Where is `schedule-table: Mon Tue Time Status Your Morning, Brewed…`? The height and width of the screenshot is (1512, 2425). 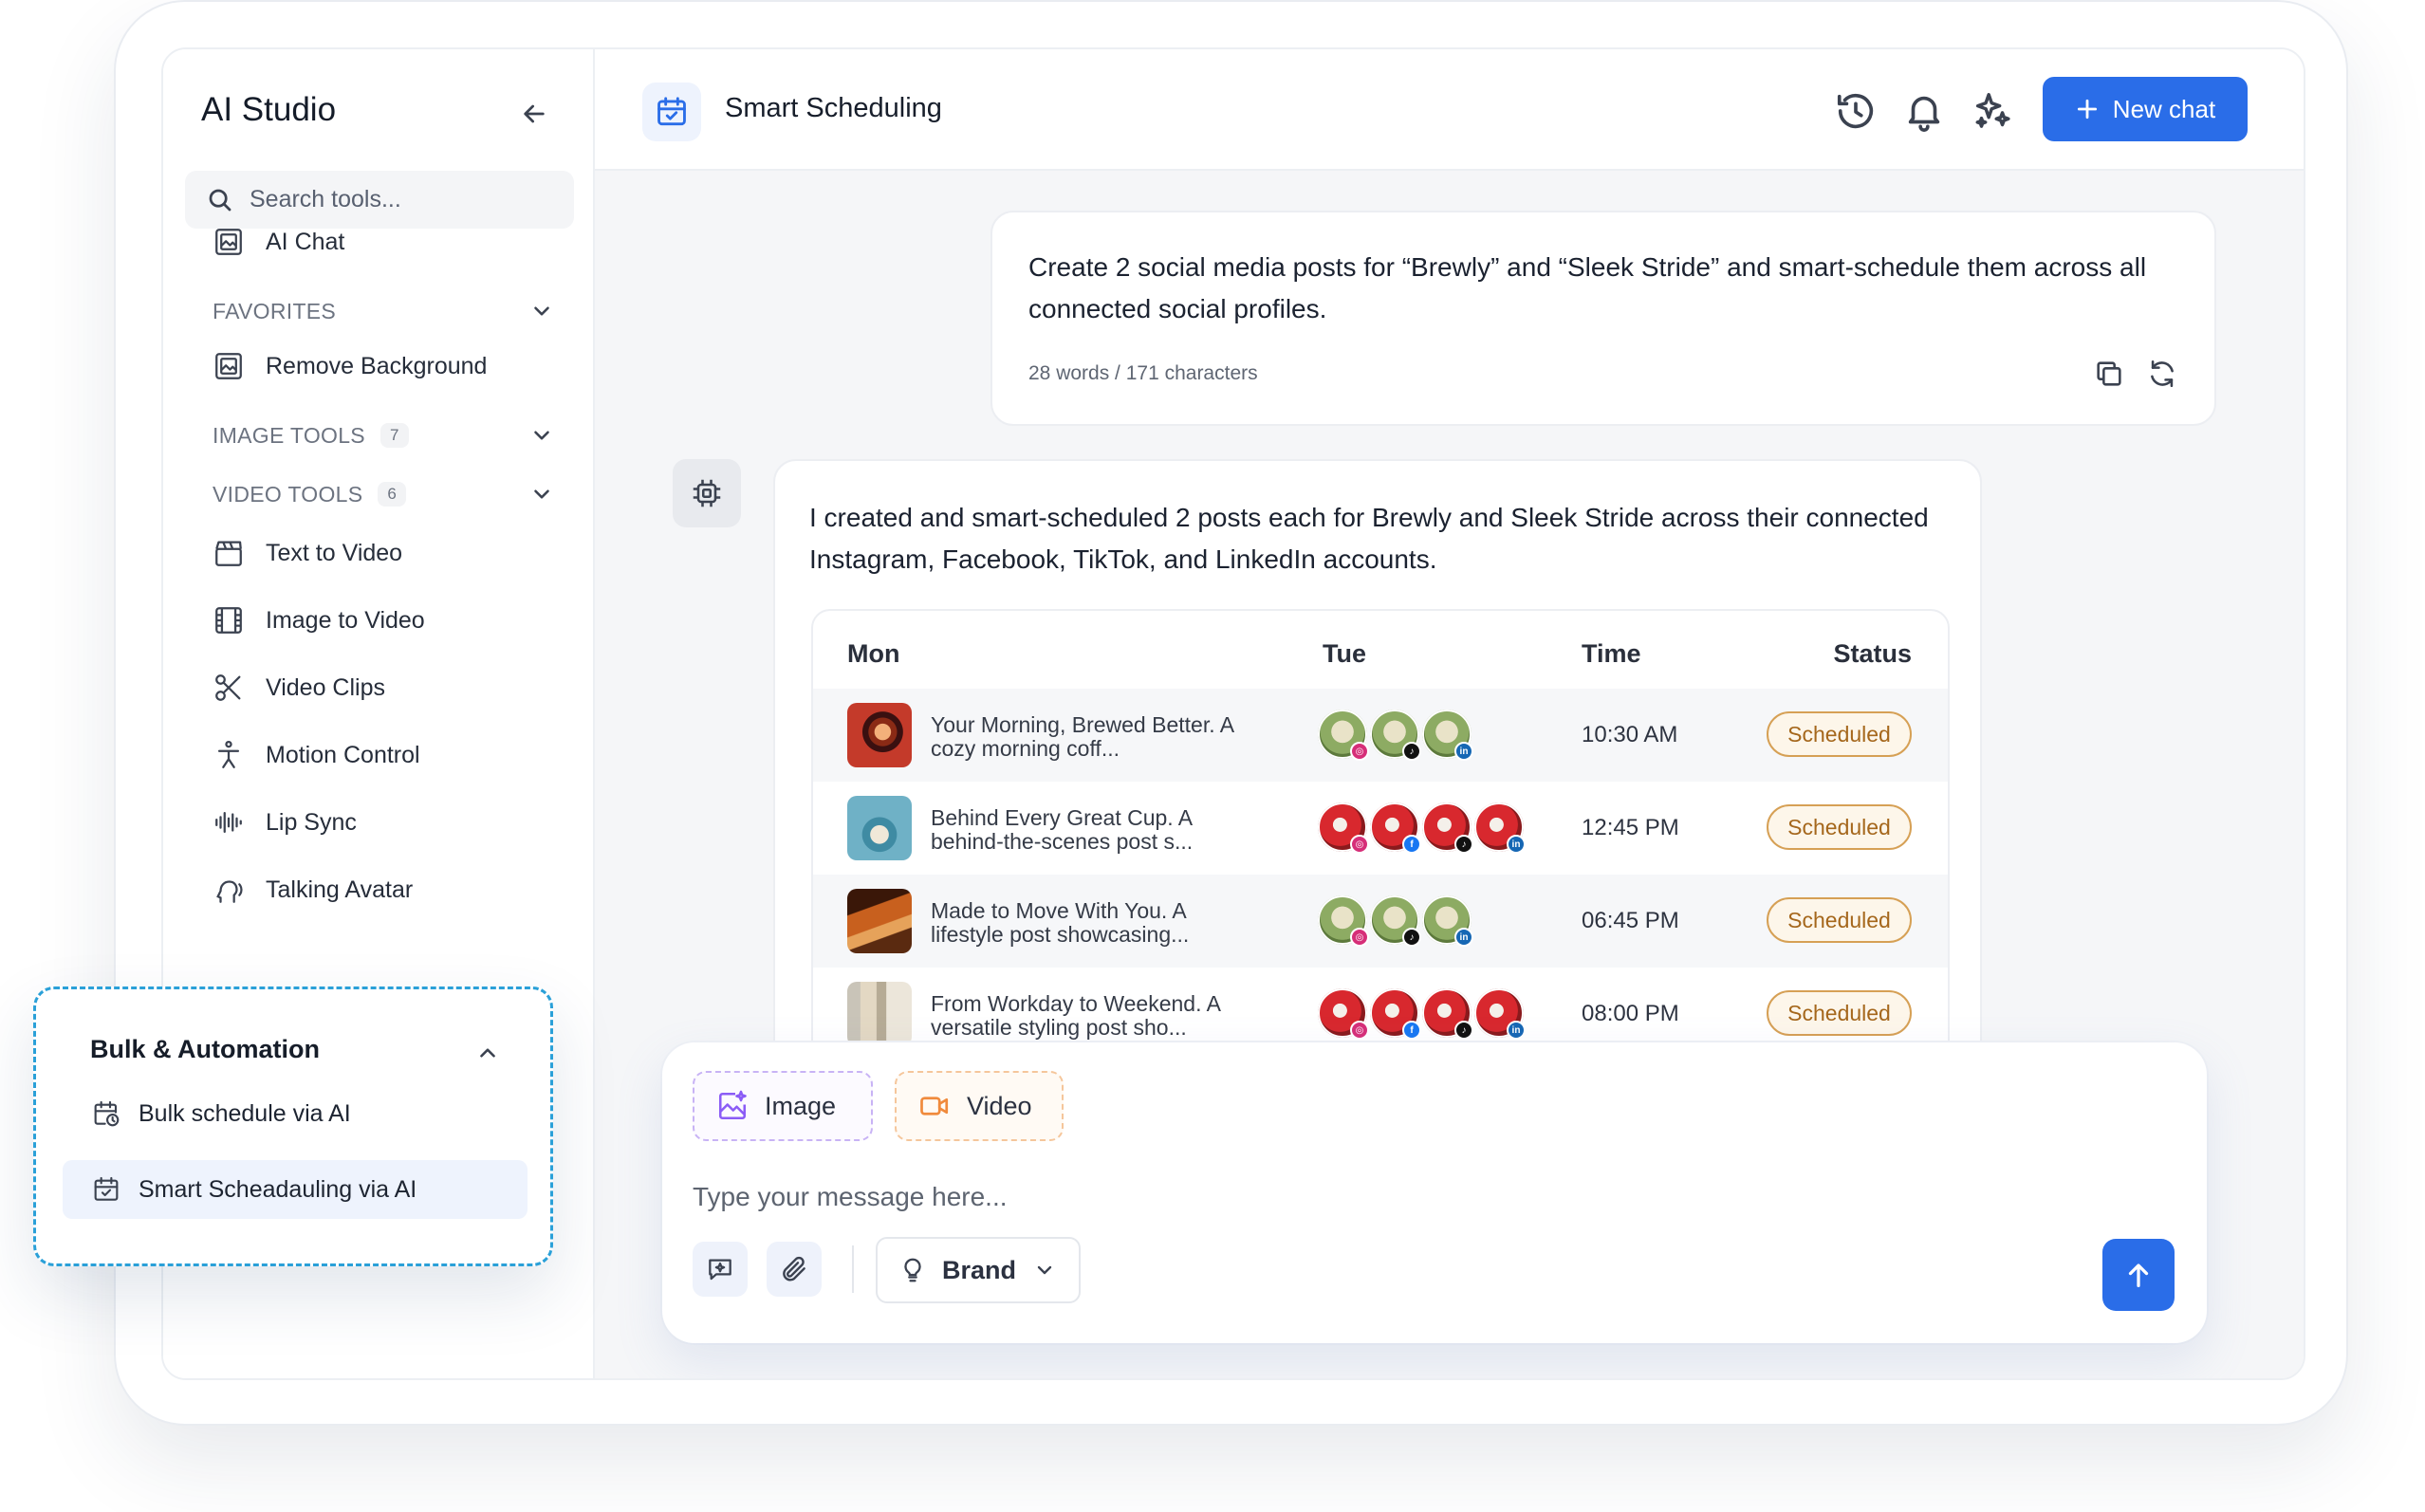
schedule-table: Mon Tue Time Status Your Morning, Brewed… is located at coordinates (1380, 846).